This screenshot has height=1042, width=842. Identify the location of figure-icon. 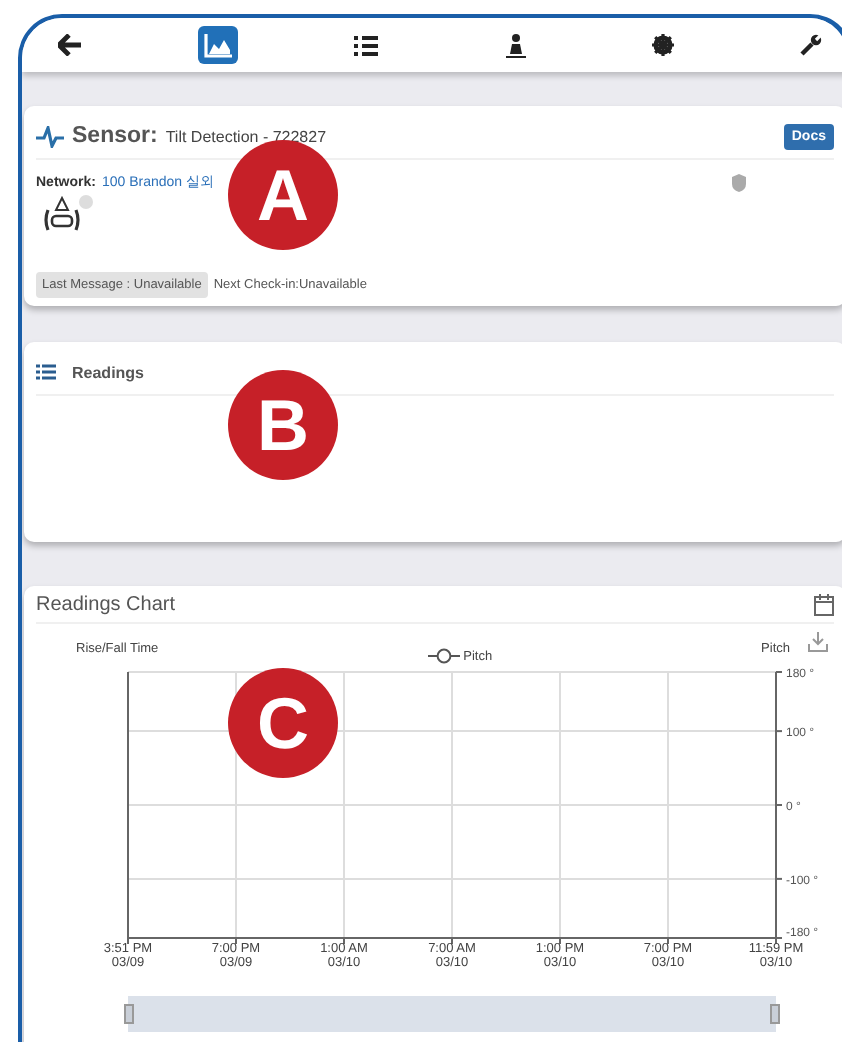
(515, 45).